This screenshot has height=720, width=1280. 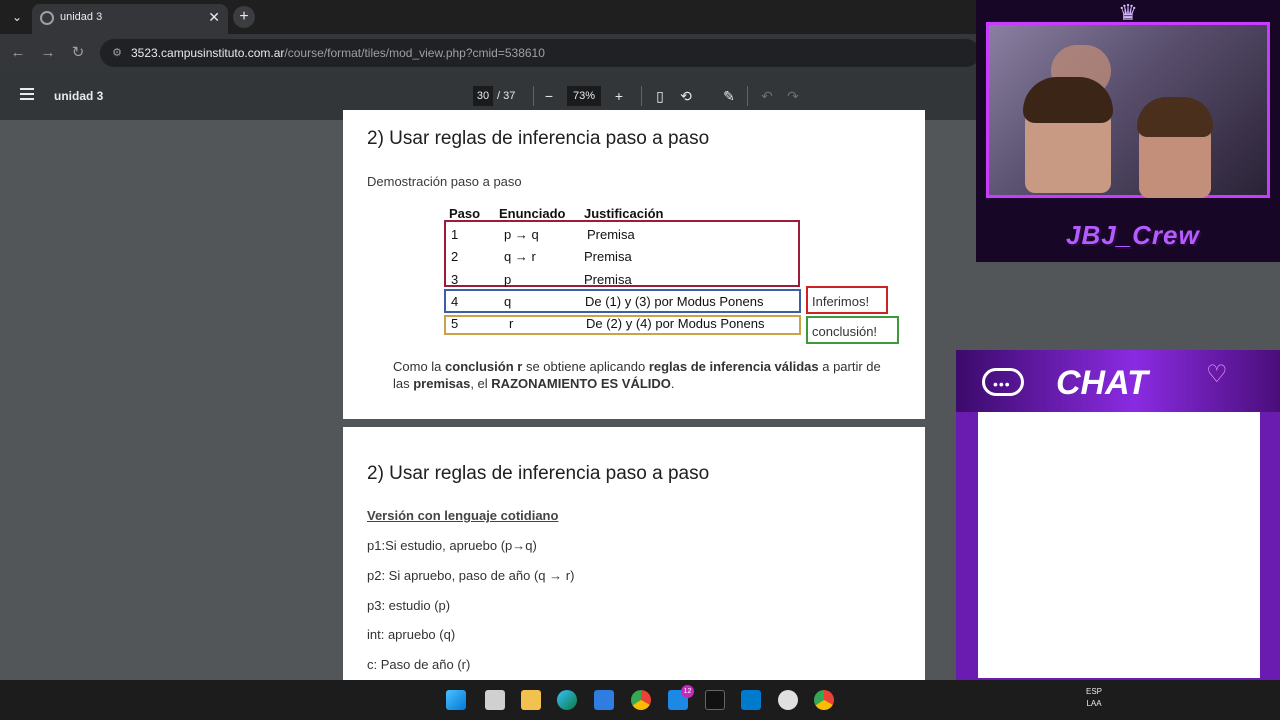 I want to click on chrome-profile-icon, so click(x=824, y=700).